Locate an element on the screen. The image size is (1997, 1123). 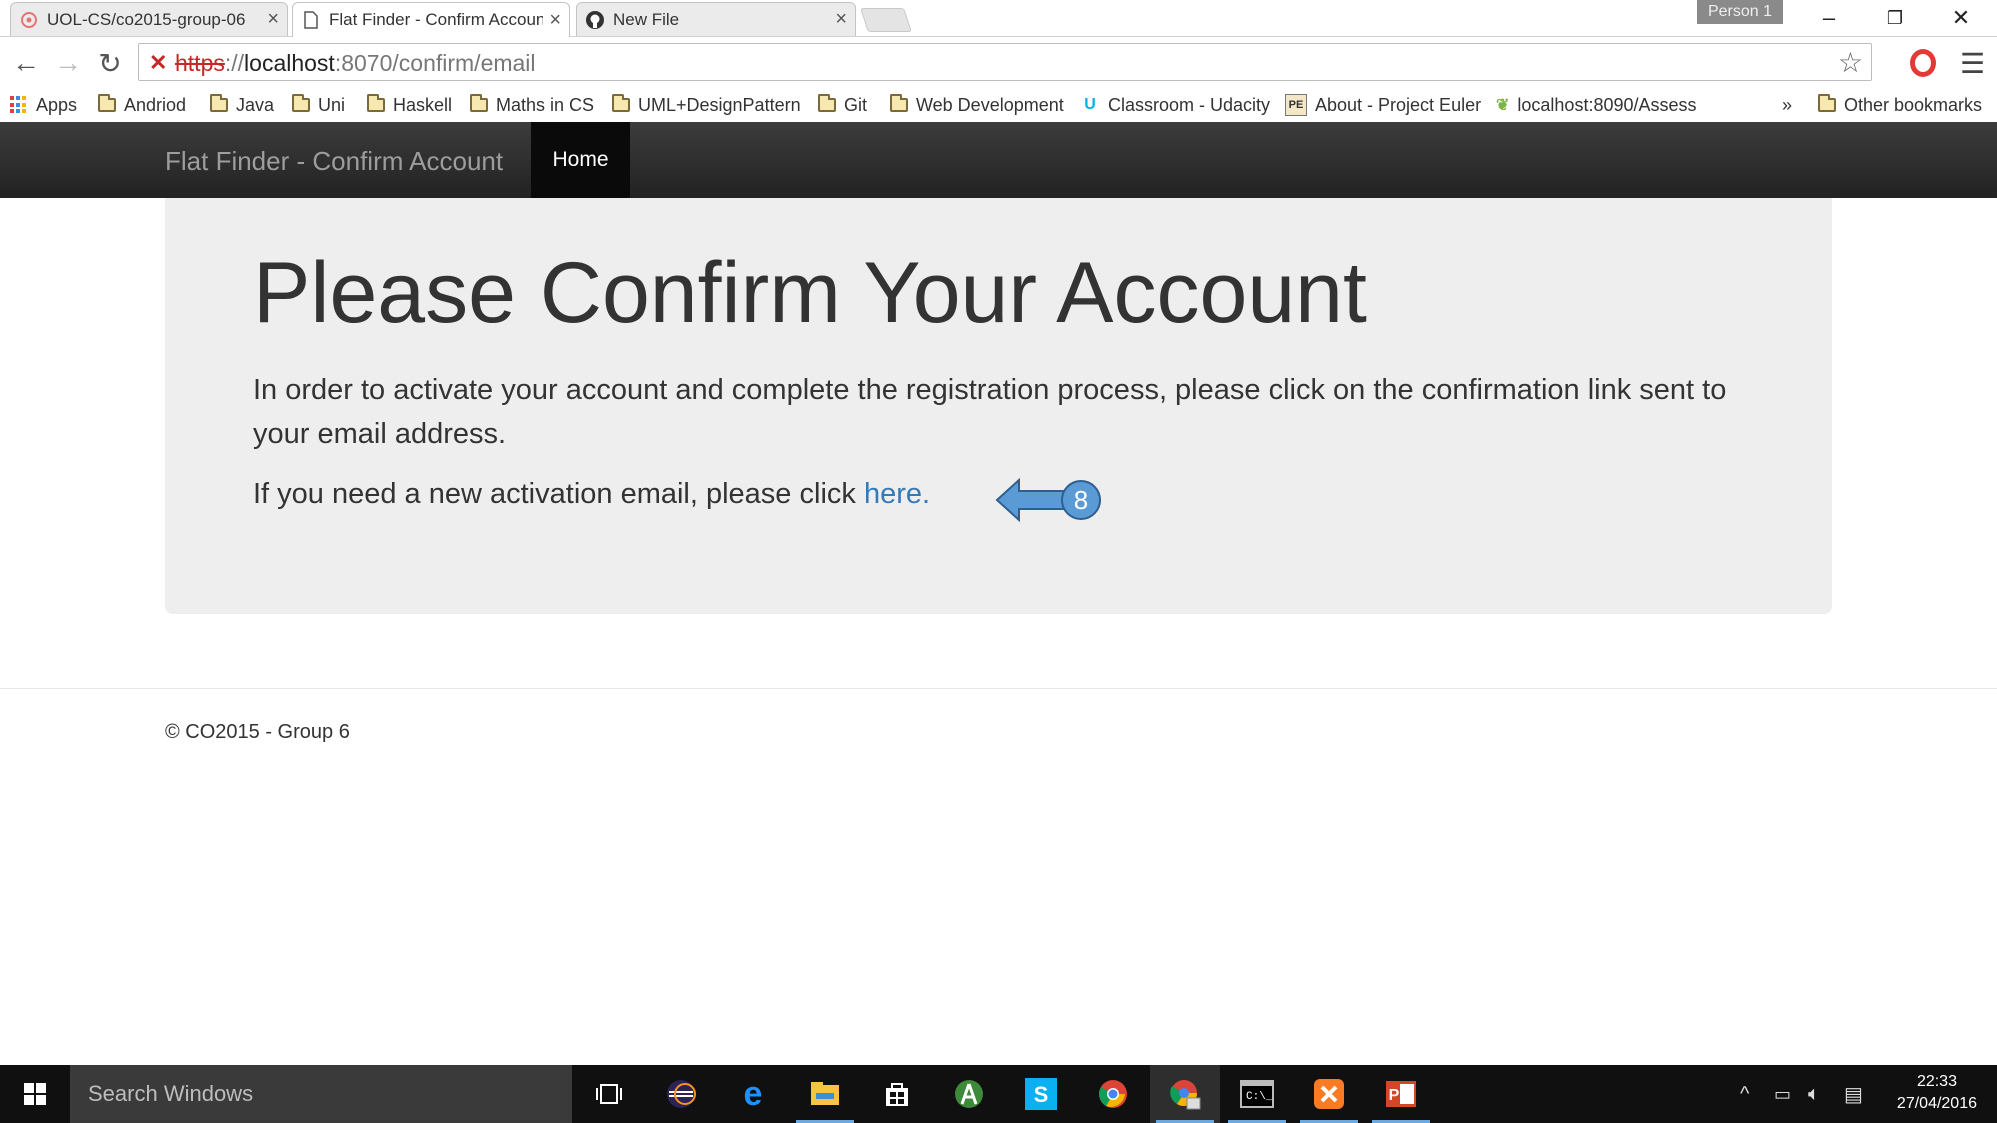
tab-title: Flat Finder - Confirm Account is located at coordinates (436, 19).